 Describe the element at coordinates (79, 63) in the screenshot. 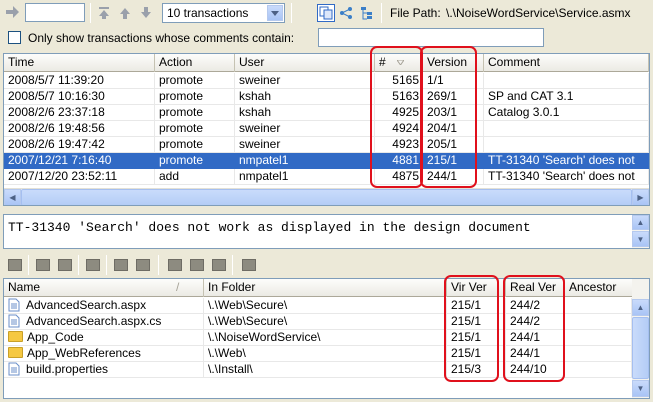

I see `column-time: Time` at that location.